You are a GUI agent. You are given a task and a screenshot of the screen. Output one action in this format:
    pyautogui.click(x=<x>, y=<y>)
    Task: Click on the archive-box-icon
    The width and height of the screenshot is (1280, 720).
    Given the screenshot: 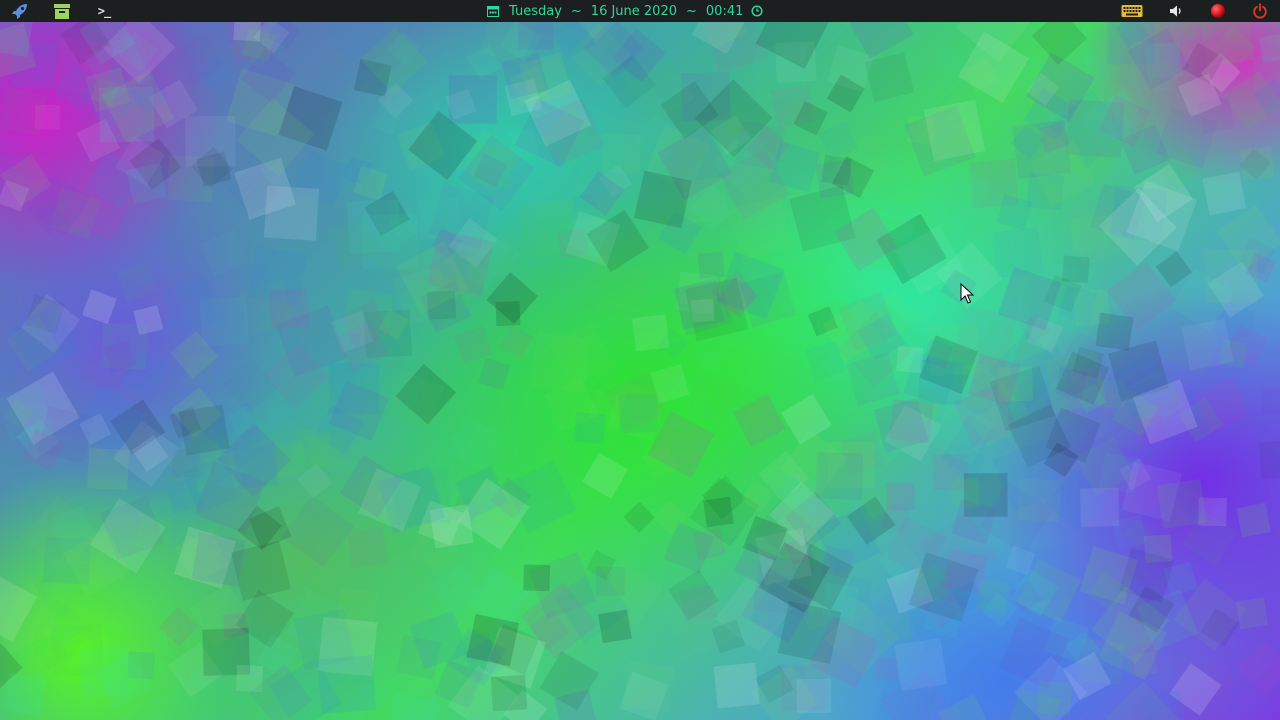 What is the action you would take?
    pyautogui.click(x=62, y=11)
    